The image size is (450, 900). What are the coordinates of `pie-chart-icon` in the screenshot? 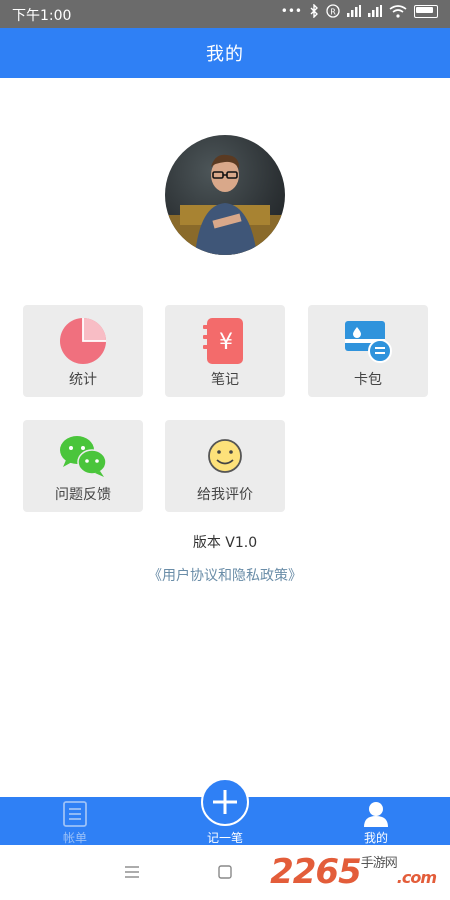 It's located at (83, 341).